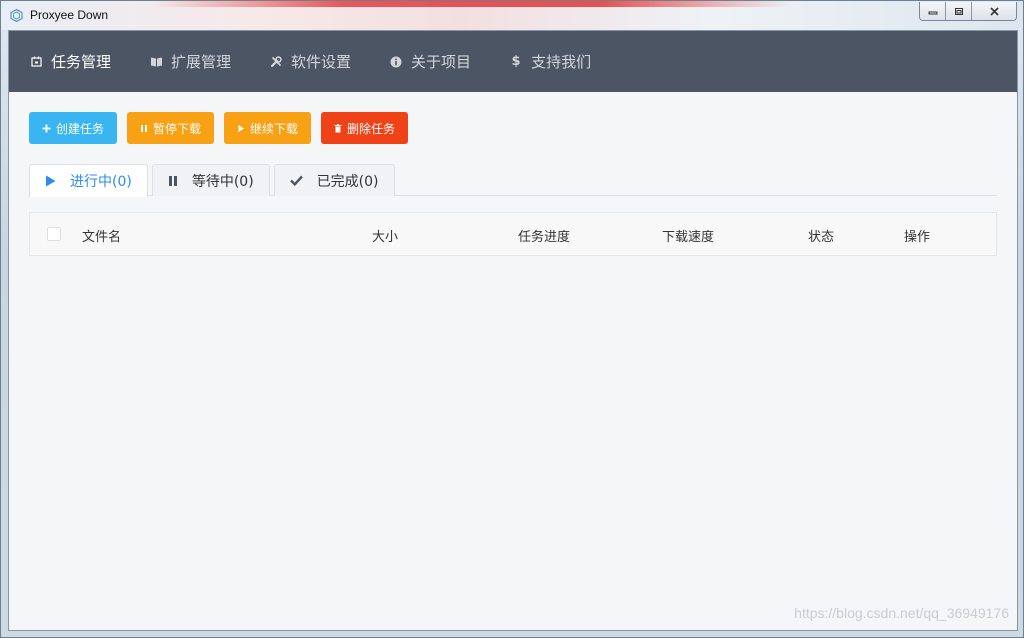  I want to click on task-icon, so click(36, 62).